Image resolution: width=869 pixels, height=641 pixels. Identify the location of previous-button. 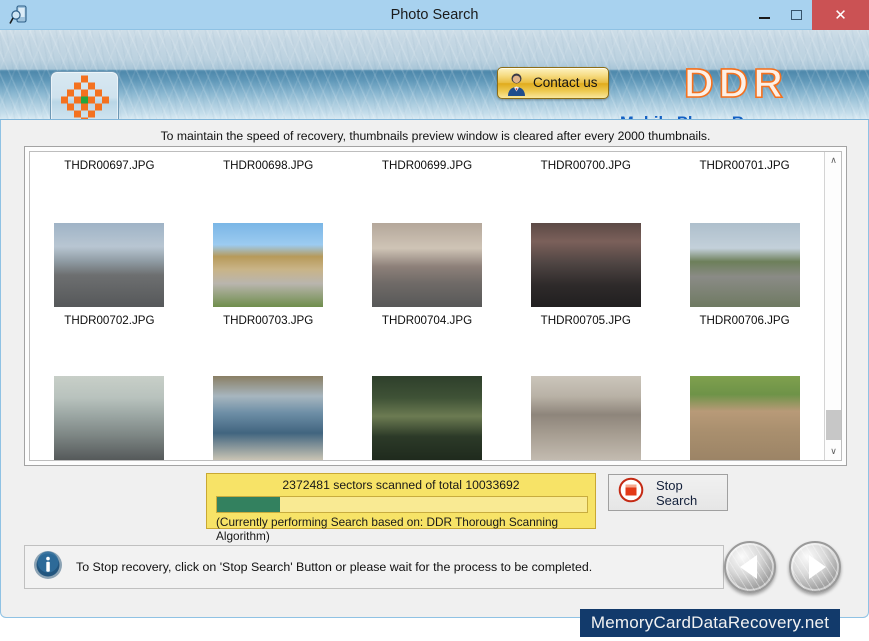
(750, 567).